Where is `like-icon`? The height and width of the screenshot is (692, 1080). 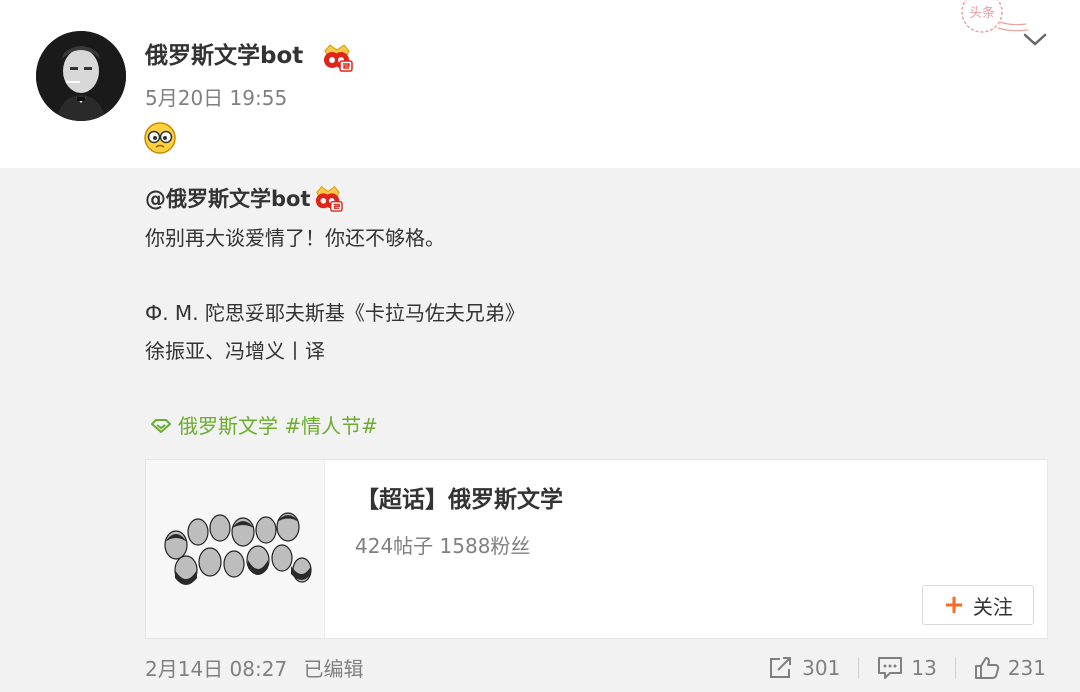
like-icon is located at coordinates (987, 668).